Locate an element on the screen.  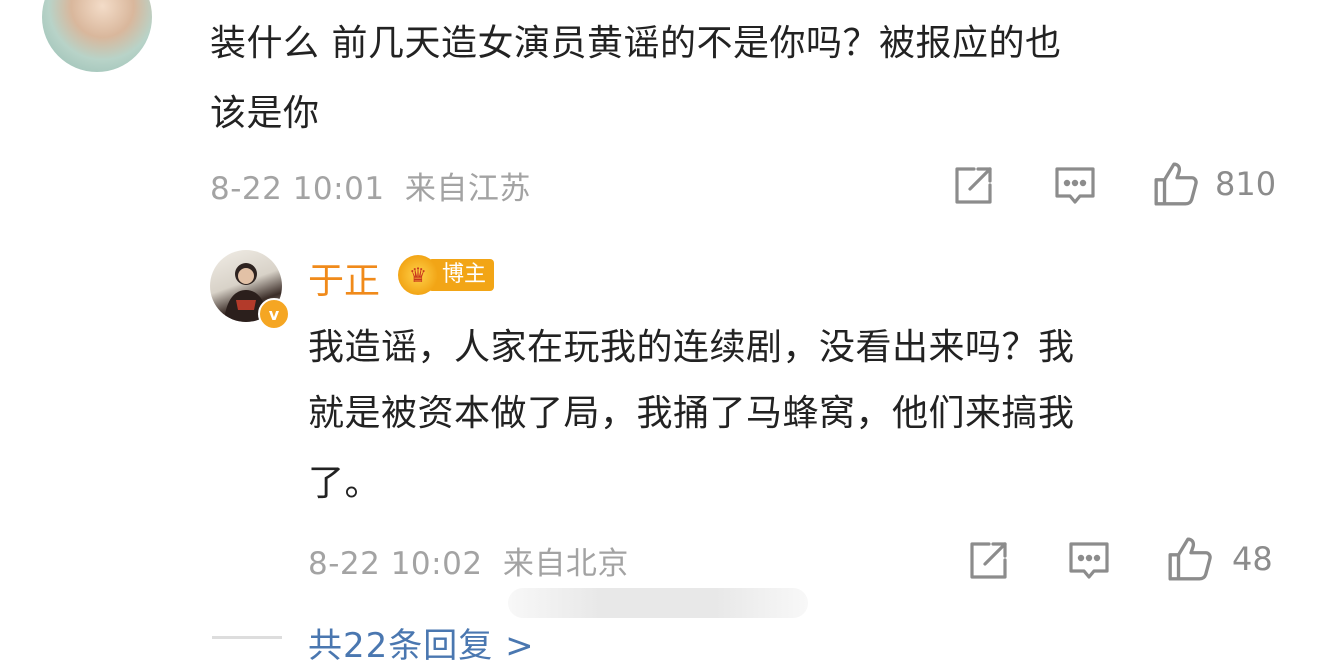
comment-like-count: 810 is located at coordinates (1246, 184).